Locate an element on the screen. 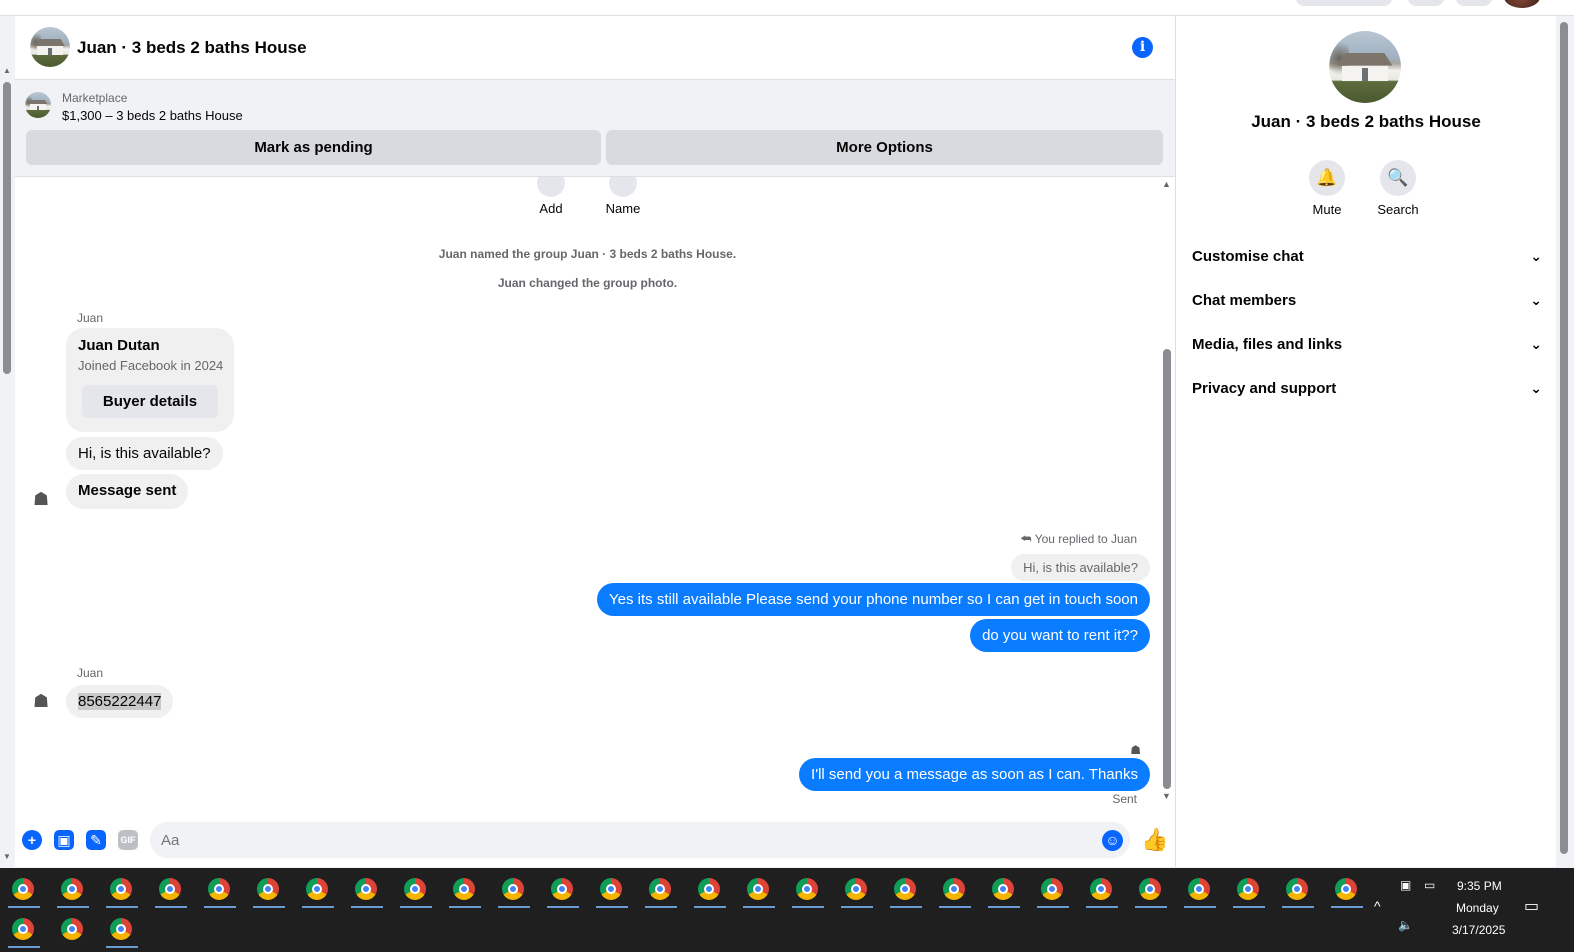  message-bubble-incoming: Hi, is this available? is located at coordinates (144, 453).